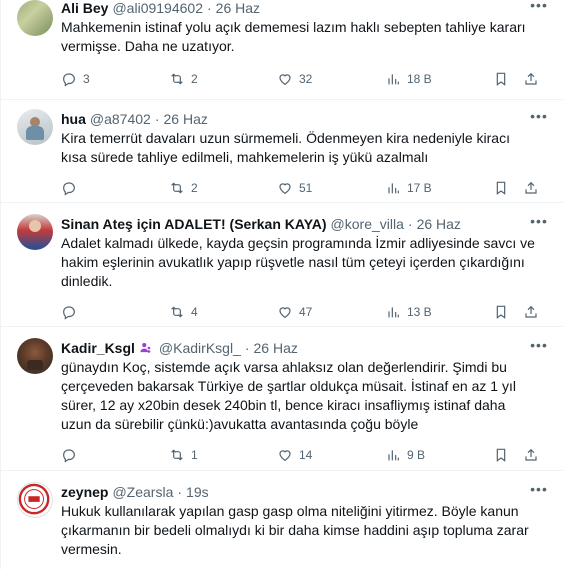 This screenshot has height=569, width=563. Describe the element at coordinates (331, 188) in the screenshot. I see `like-button: 51` at that location.